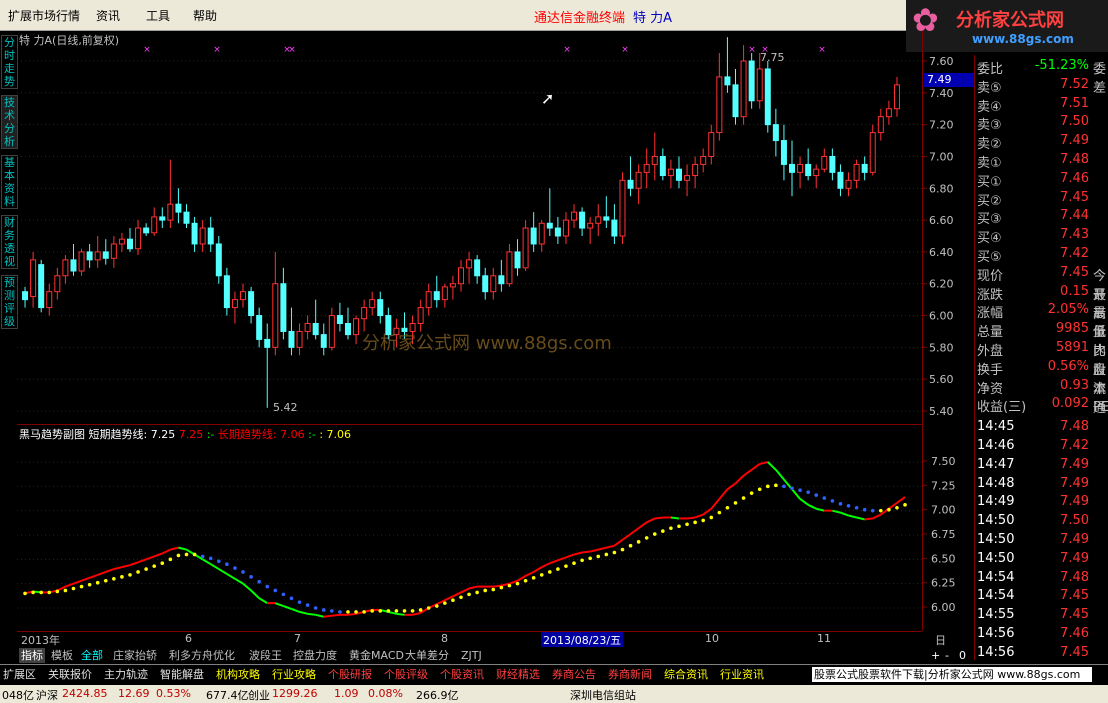 This screenshot has width=1108, height=703. Describe the element at coordinates (462, 674) in the screenshot. I see `func-stock-news: 个股资讯` at that location.